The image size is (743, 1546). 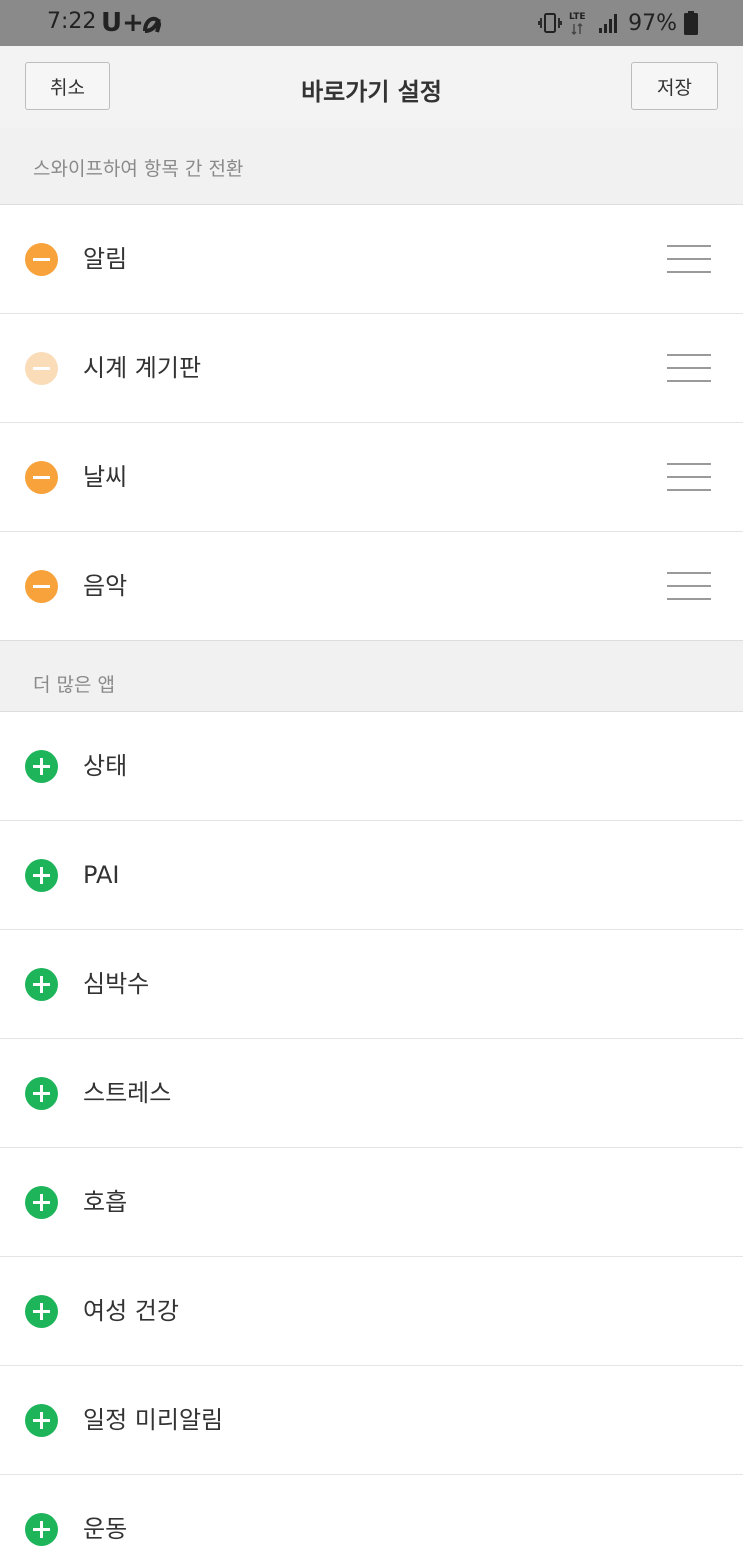 What do you see at coordinates (371, 259) in the screenshot?
I see `shortcut-row-notification: 알림` at bounding box center [371, 259].